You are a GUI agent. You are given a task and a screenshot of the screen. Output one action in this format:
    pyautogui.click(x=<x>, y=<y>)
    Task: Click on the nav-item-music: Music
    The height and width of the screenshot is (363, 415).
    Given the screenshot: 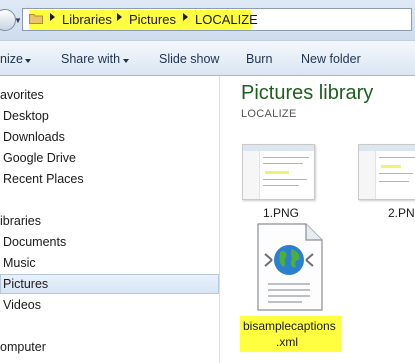 What is the action you would take?
    pyautogui.click(x=19, y=263)
    